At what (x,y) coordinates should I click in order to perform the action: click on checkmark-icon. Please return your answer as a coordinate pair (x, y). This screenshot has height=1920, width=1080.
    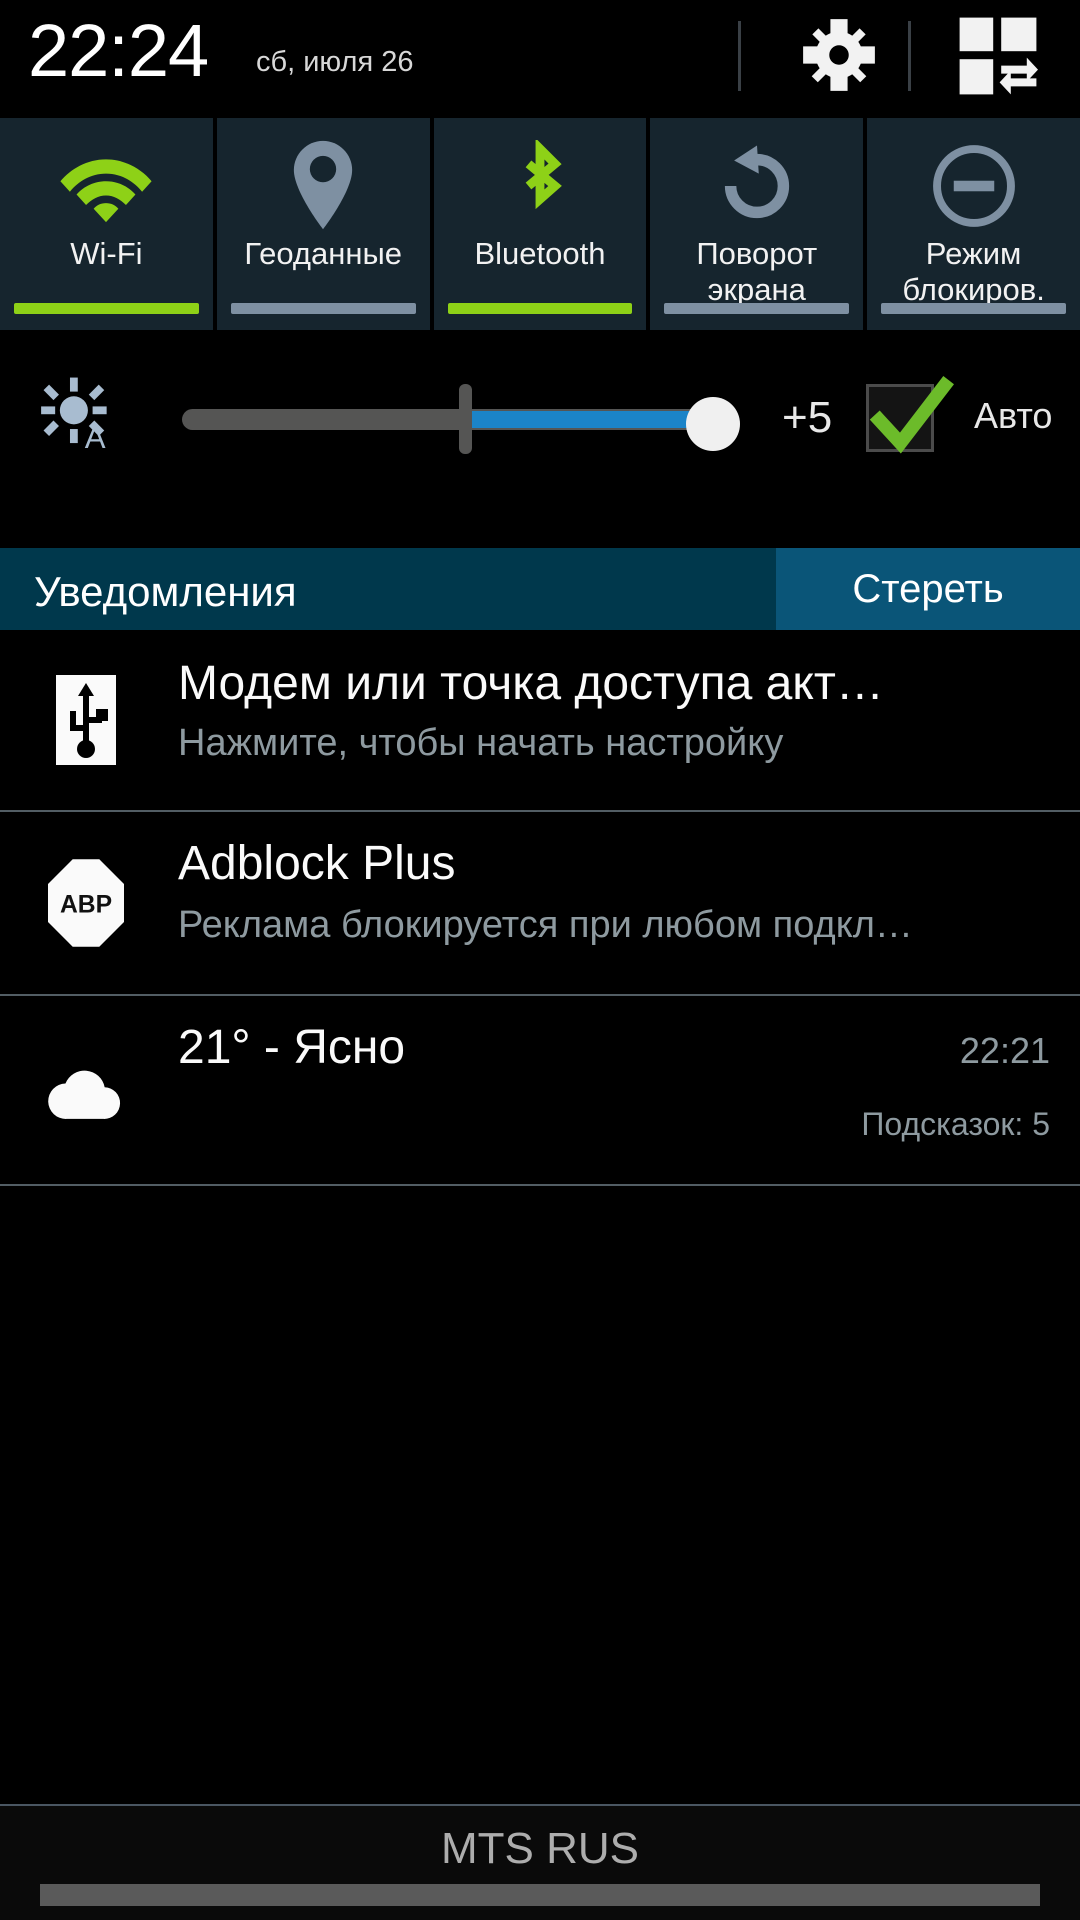
    Looking at the image, I should click on (910, 420).